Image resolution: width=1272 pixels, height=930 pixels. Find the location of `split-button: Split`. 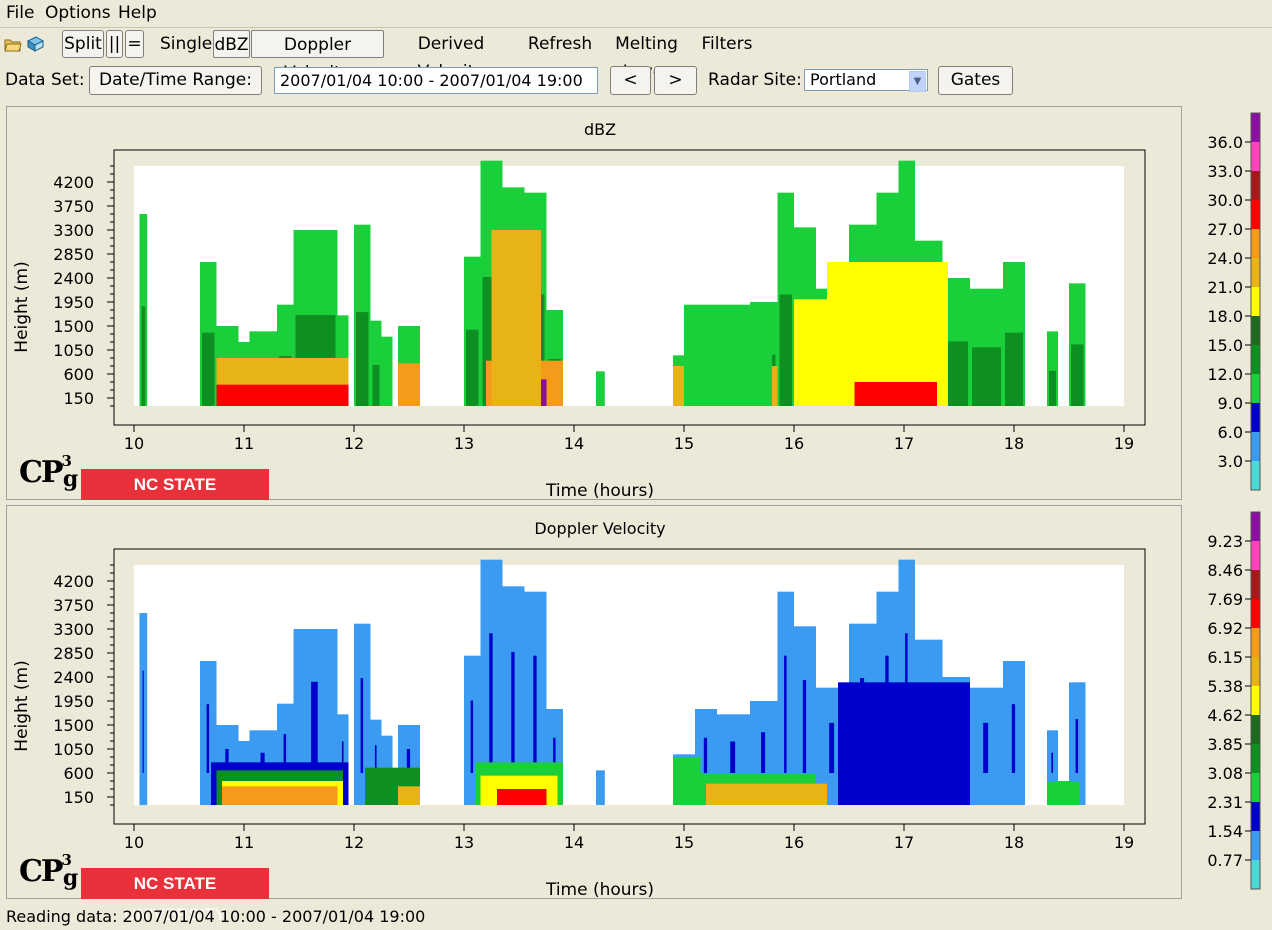

split-button: Split is located at coordinates (83, 44).